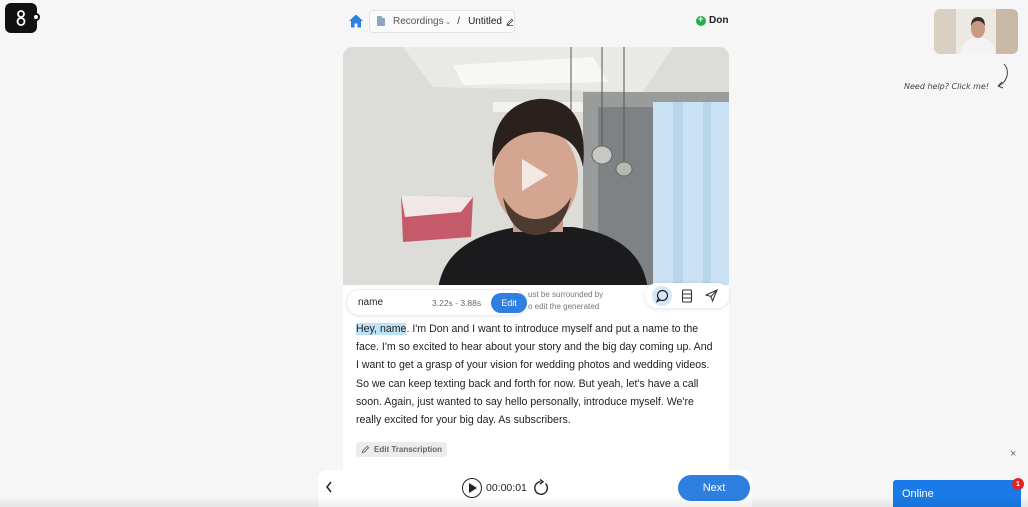  What do you see at coordinates (509, 303) in the screenshot?
I see `edit-word-button: Edit` at bounding box center [509, 303].